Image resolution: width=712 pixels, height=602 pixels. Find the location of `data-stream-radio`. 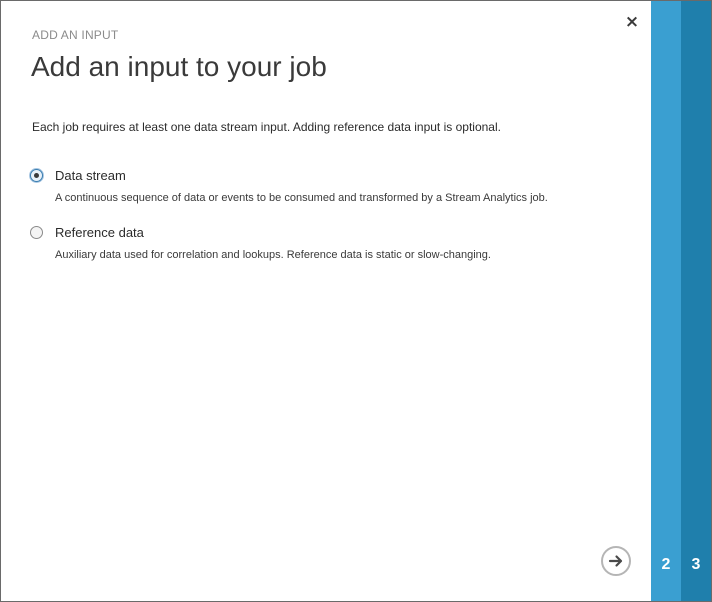

data-stream-radio is located at coordinates (36, 175).